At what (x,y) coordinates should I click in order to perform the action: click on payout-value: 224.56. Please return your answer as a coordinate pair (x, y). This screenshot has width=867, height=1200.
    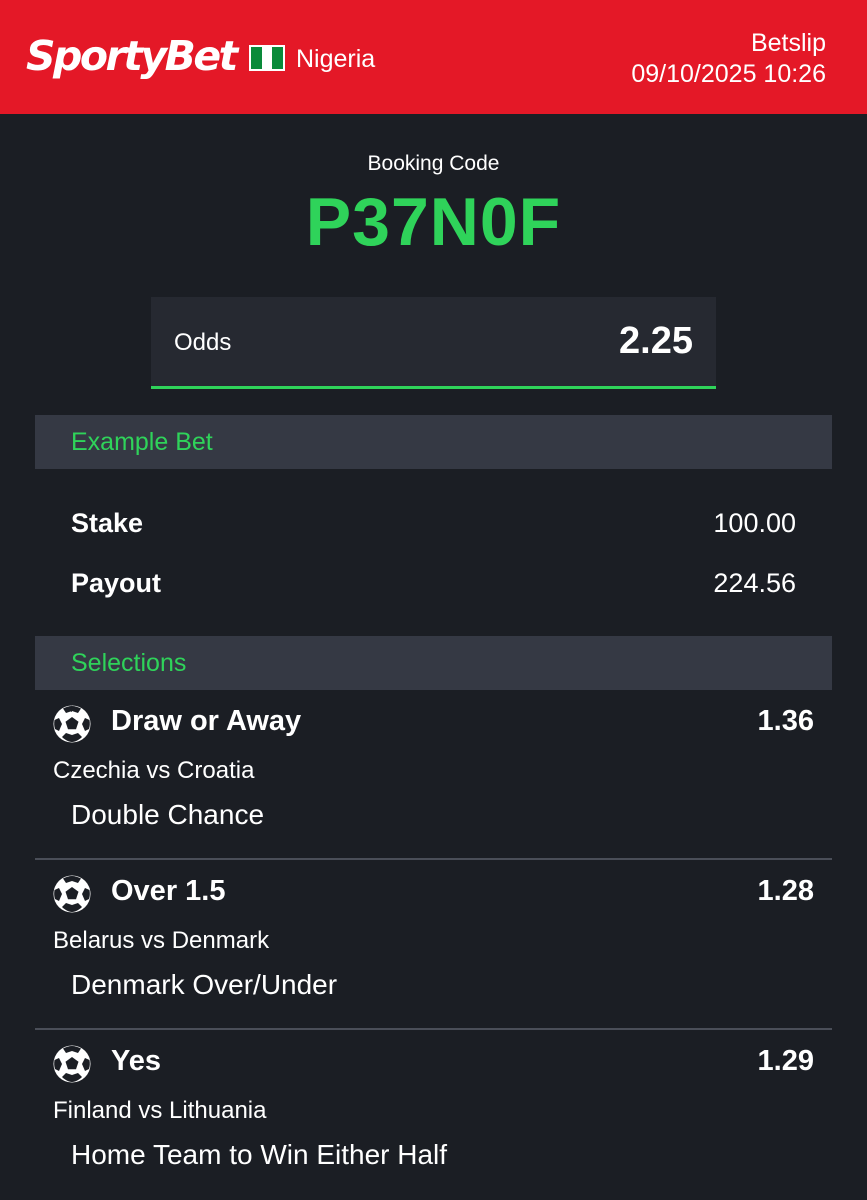
    Looking at the image, I should click on (754, 583).